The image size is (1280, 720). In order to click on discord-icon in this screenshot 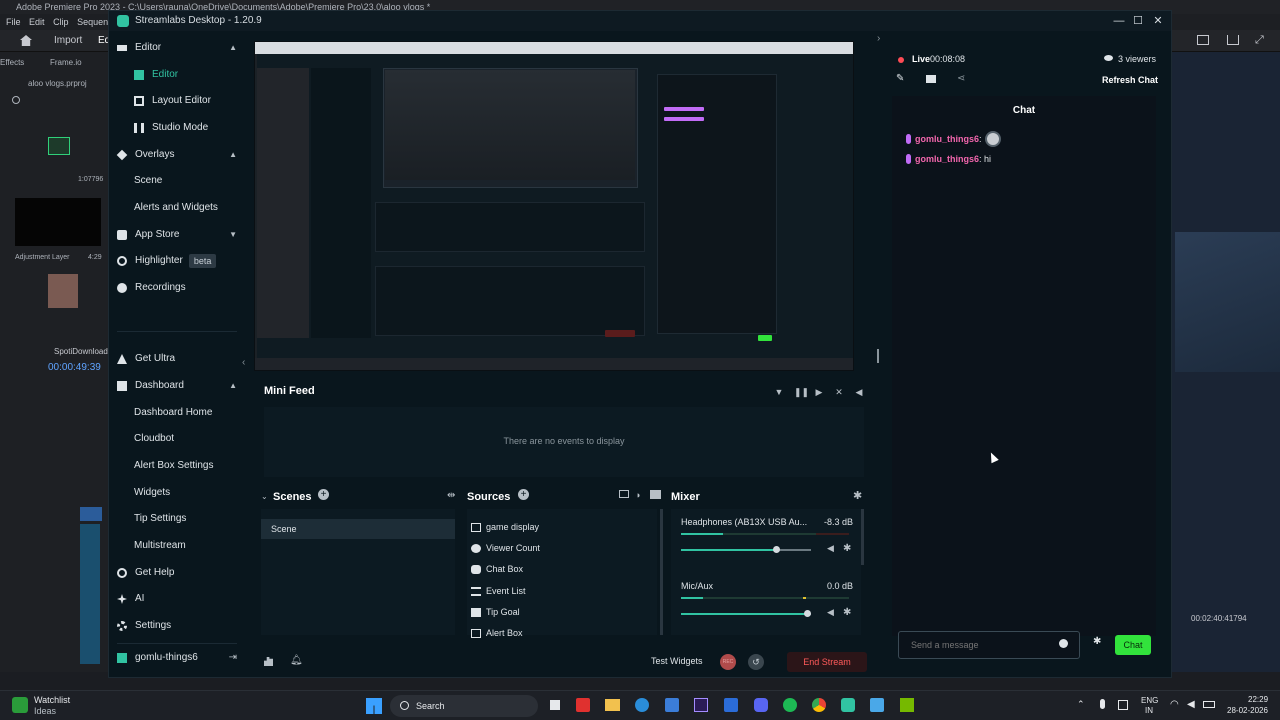, I will do `click(761, 705)`.